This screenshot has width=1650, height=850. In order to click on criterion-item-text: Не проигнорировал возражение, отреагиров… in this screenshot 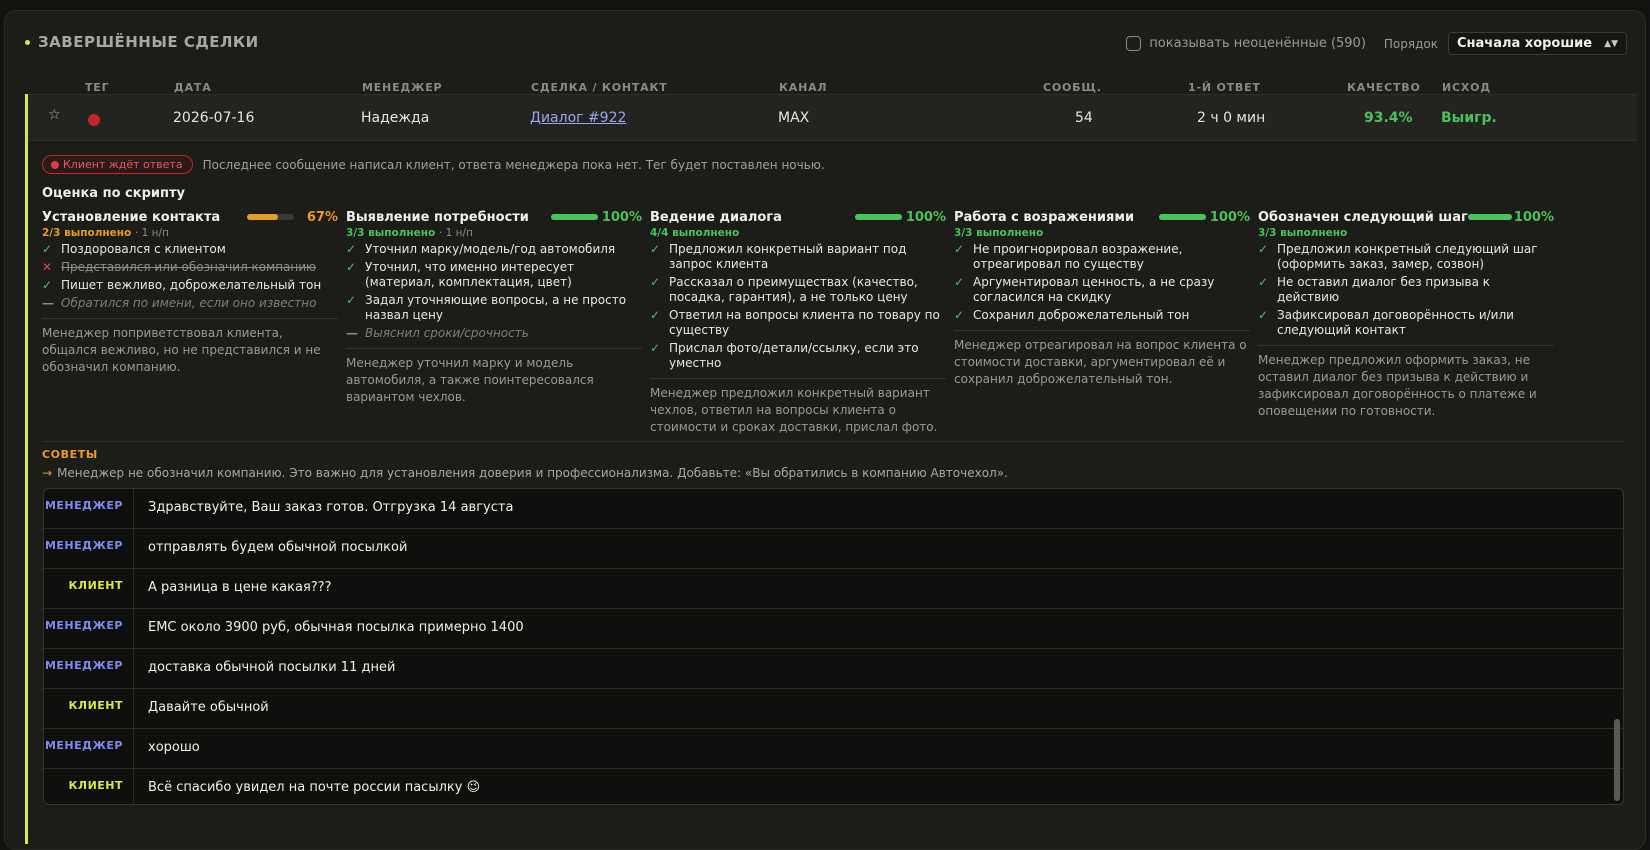, I will do `click(1078, 256)`.